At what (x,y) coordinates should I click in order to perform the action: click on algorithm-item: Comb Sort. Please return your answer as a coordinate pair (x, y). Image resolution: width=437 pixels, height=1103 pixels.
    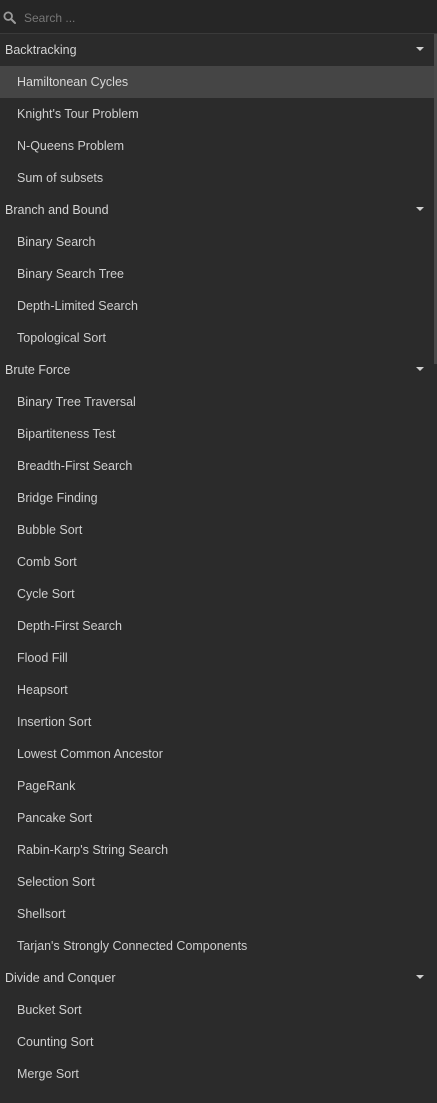
    Looking at the image, I should click on (218, 562).